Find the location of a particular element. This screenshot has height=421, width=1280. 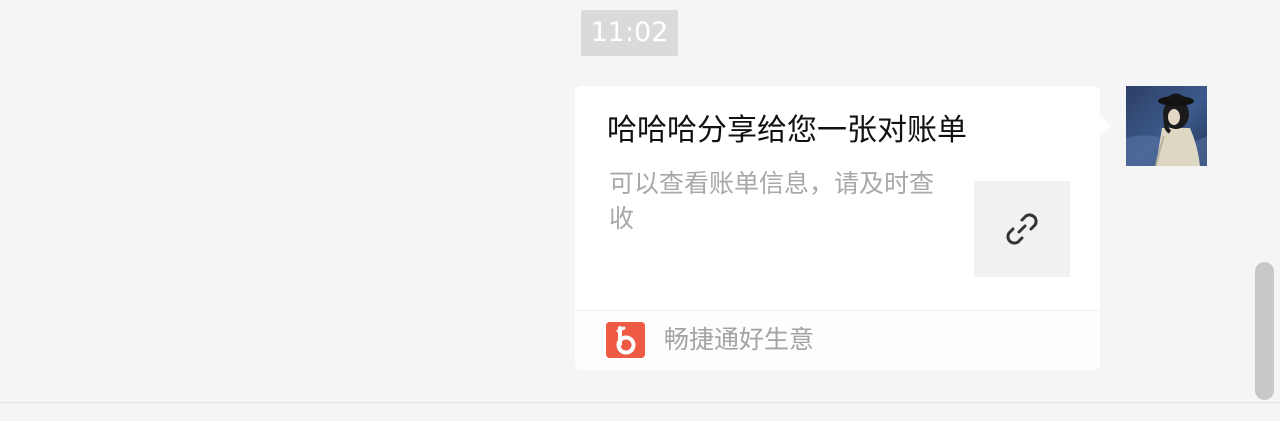

avatar is located at coordinates (1166, 126).